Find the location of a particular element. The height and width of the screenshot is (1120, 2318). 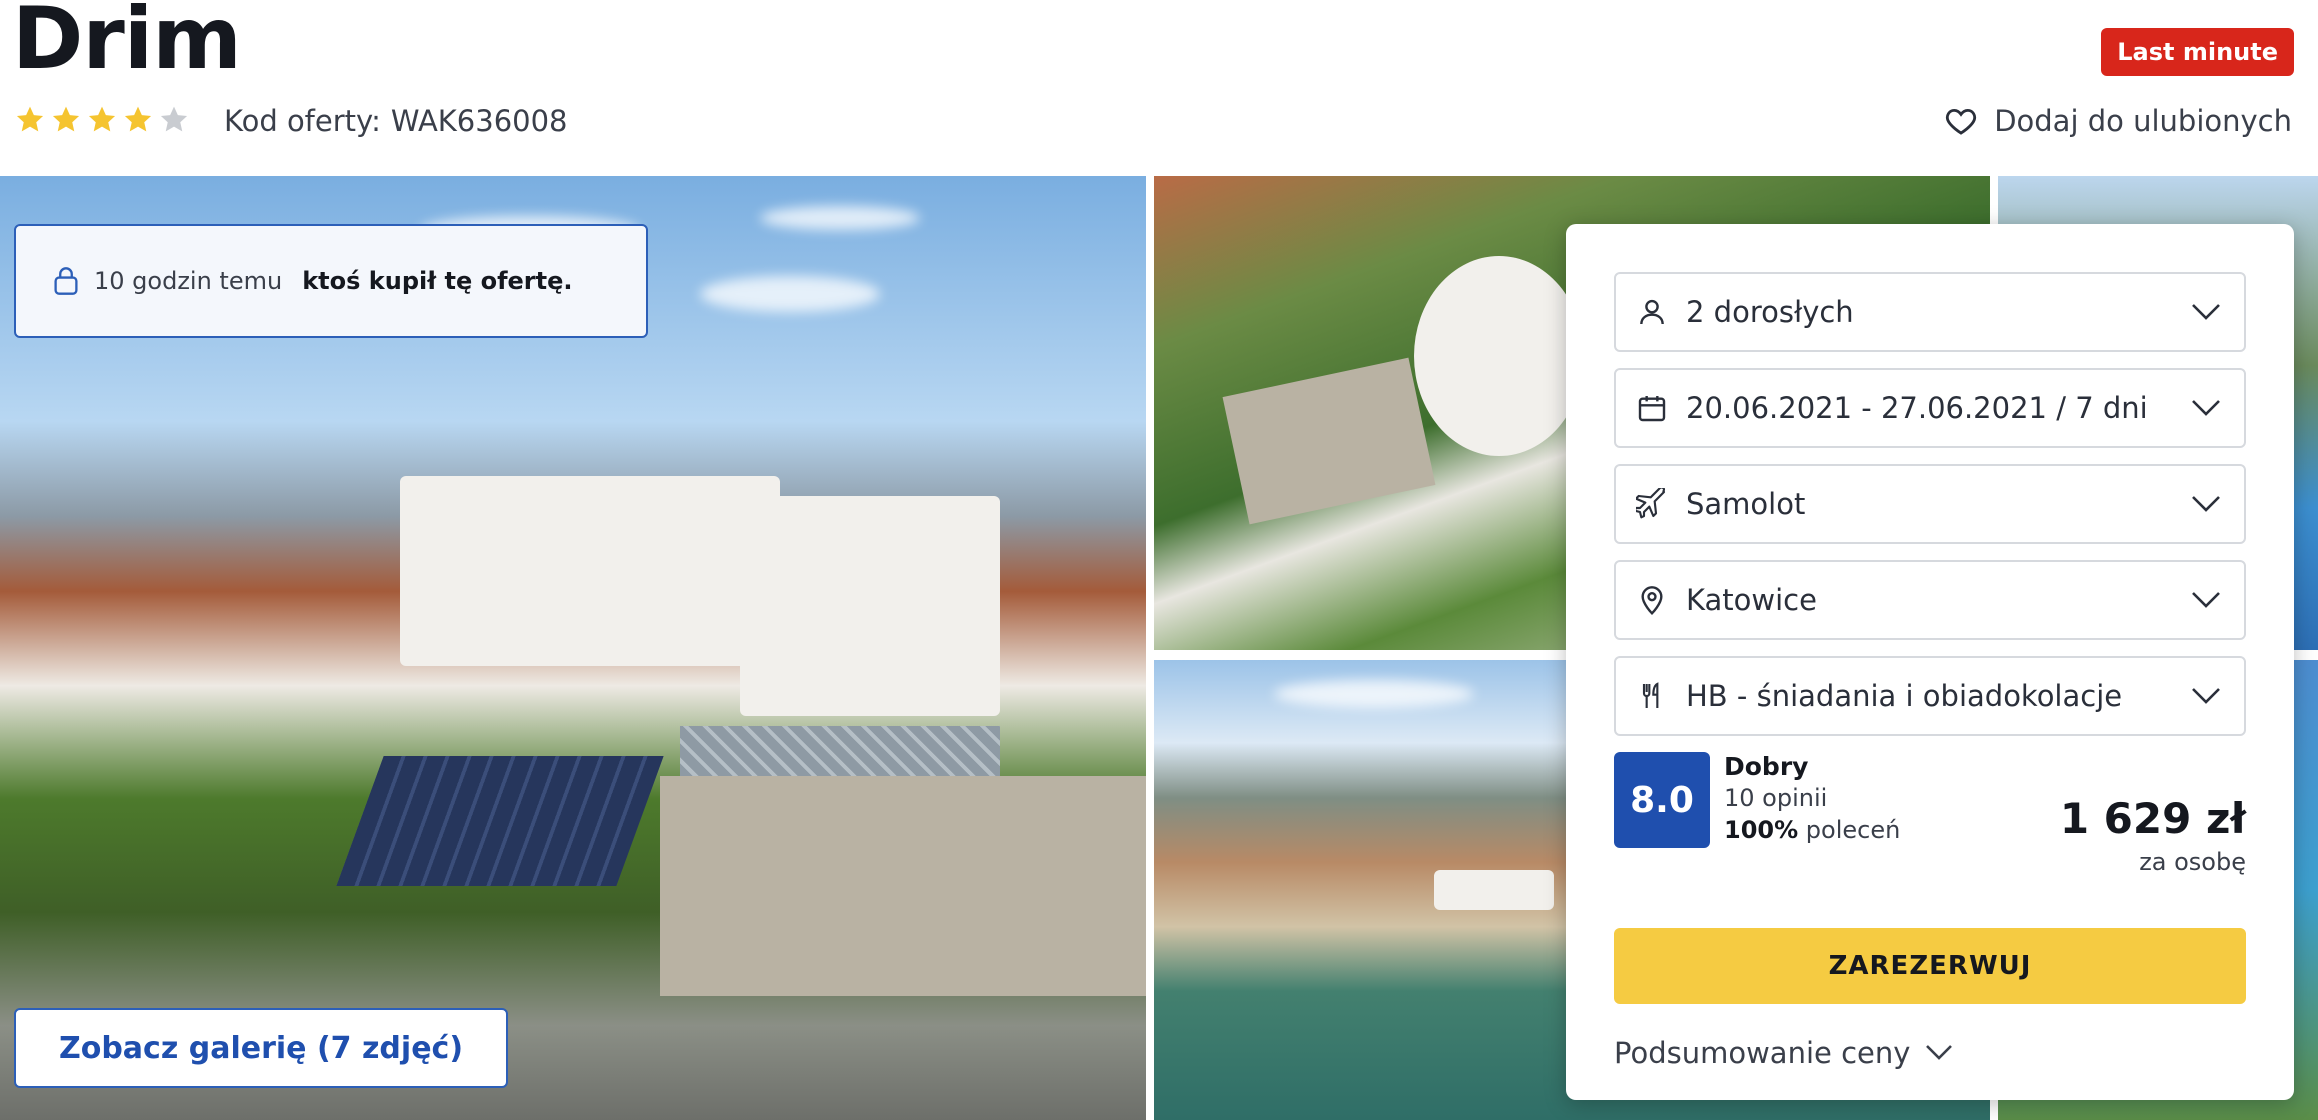

view-gallery-button: Zobacz galerię (7 zdjęć) is located at coordinates (261, 1048).